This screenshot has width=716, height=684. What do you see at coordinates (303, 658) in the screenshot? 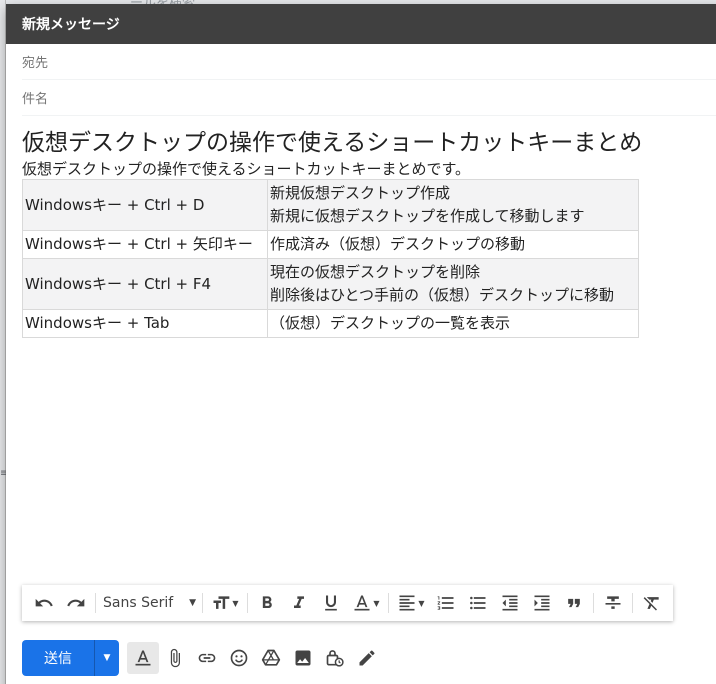
I see `insert-photo-icon` at bounding box center [303, 658].